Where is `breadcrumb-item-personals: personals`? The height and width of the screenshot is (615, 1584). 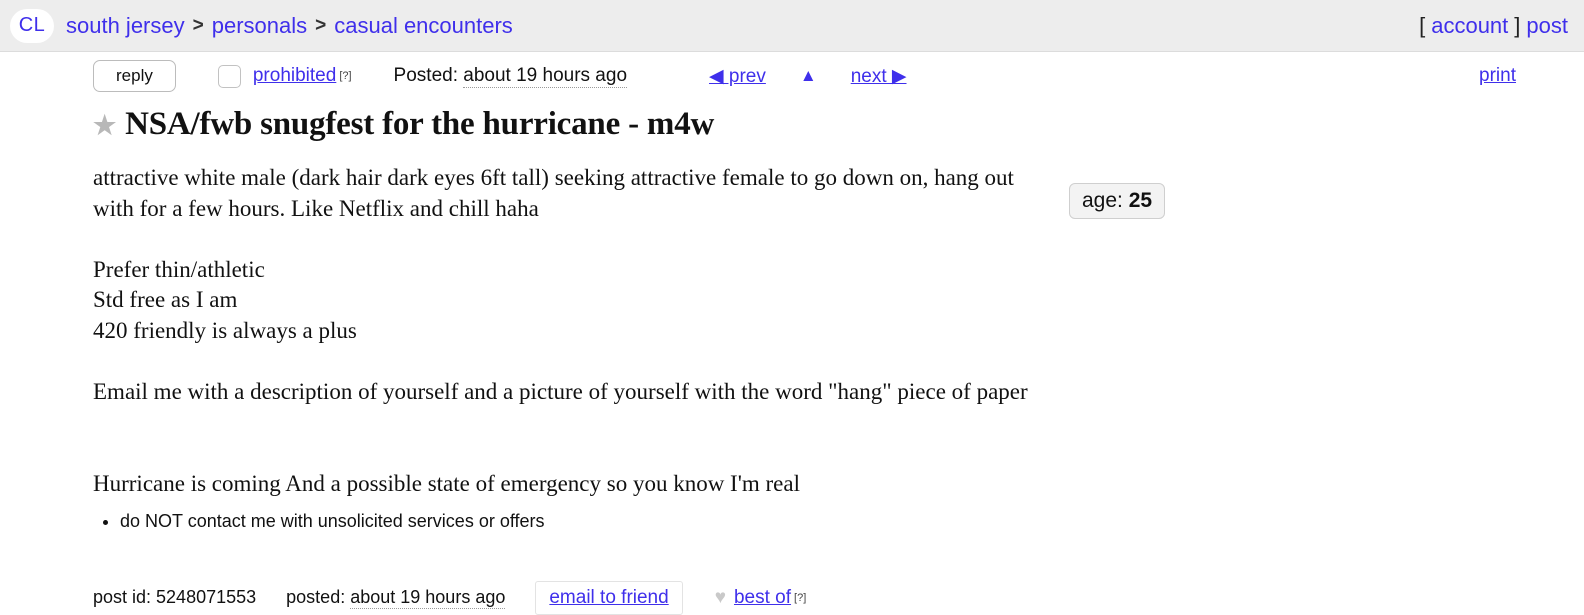 breadcrumb-item-personals: personals is located at coordinates (259, 26).